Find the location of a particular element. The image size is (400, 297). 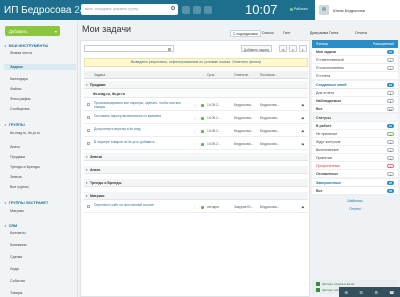

sidebar-item-group-trends: Тренды и Бренды is located at coordinates (43, 167).